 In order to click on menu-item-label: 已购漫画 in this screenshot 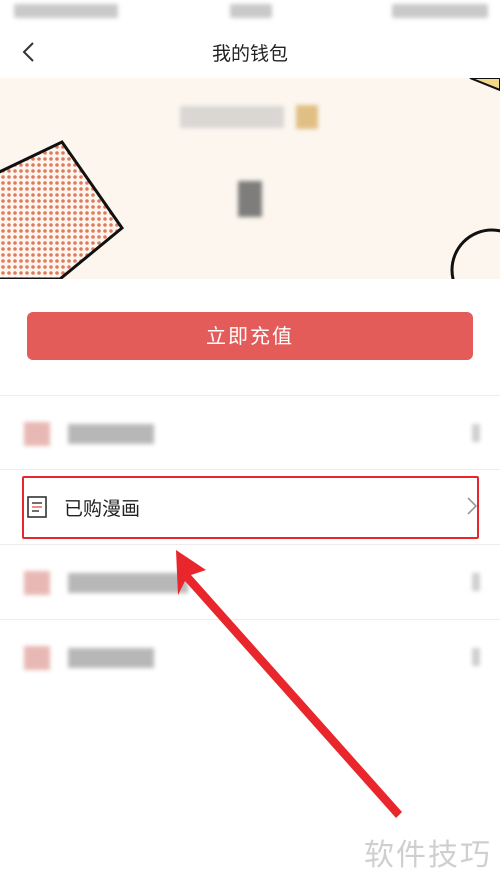, I will do `click(102, 509)`.